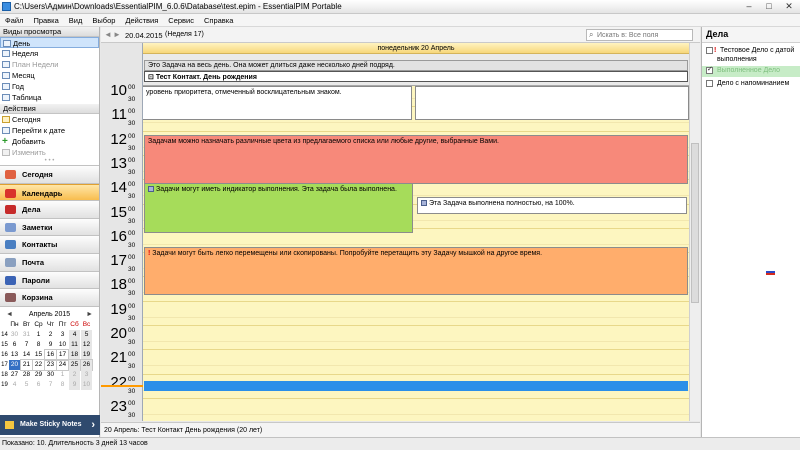 This screenshot has height=450, width=800. I want to click on calendar-day: 17, so click(62, 354).